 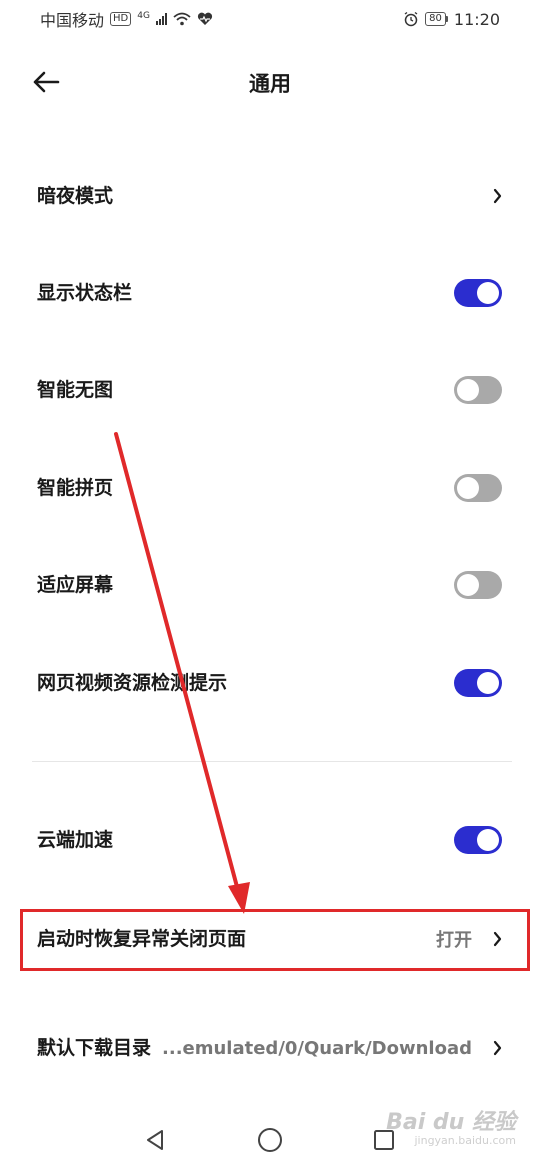 What do you see at coordinates (161, 19) in the screenshot?
I see `signal-icon` at bounding box center [161, 19].